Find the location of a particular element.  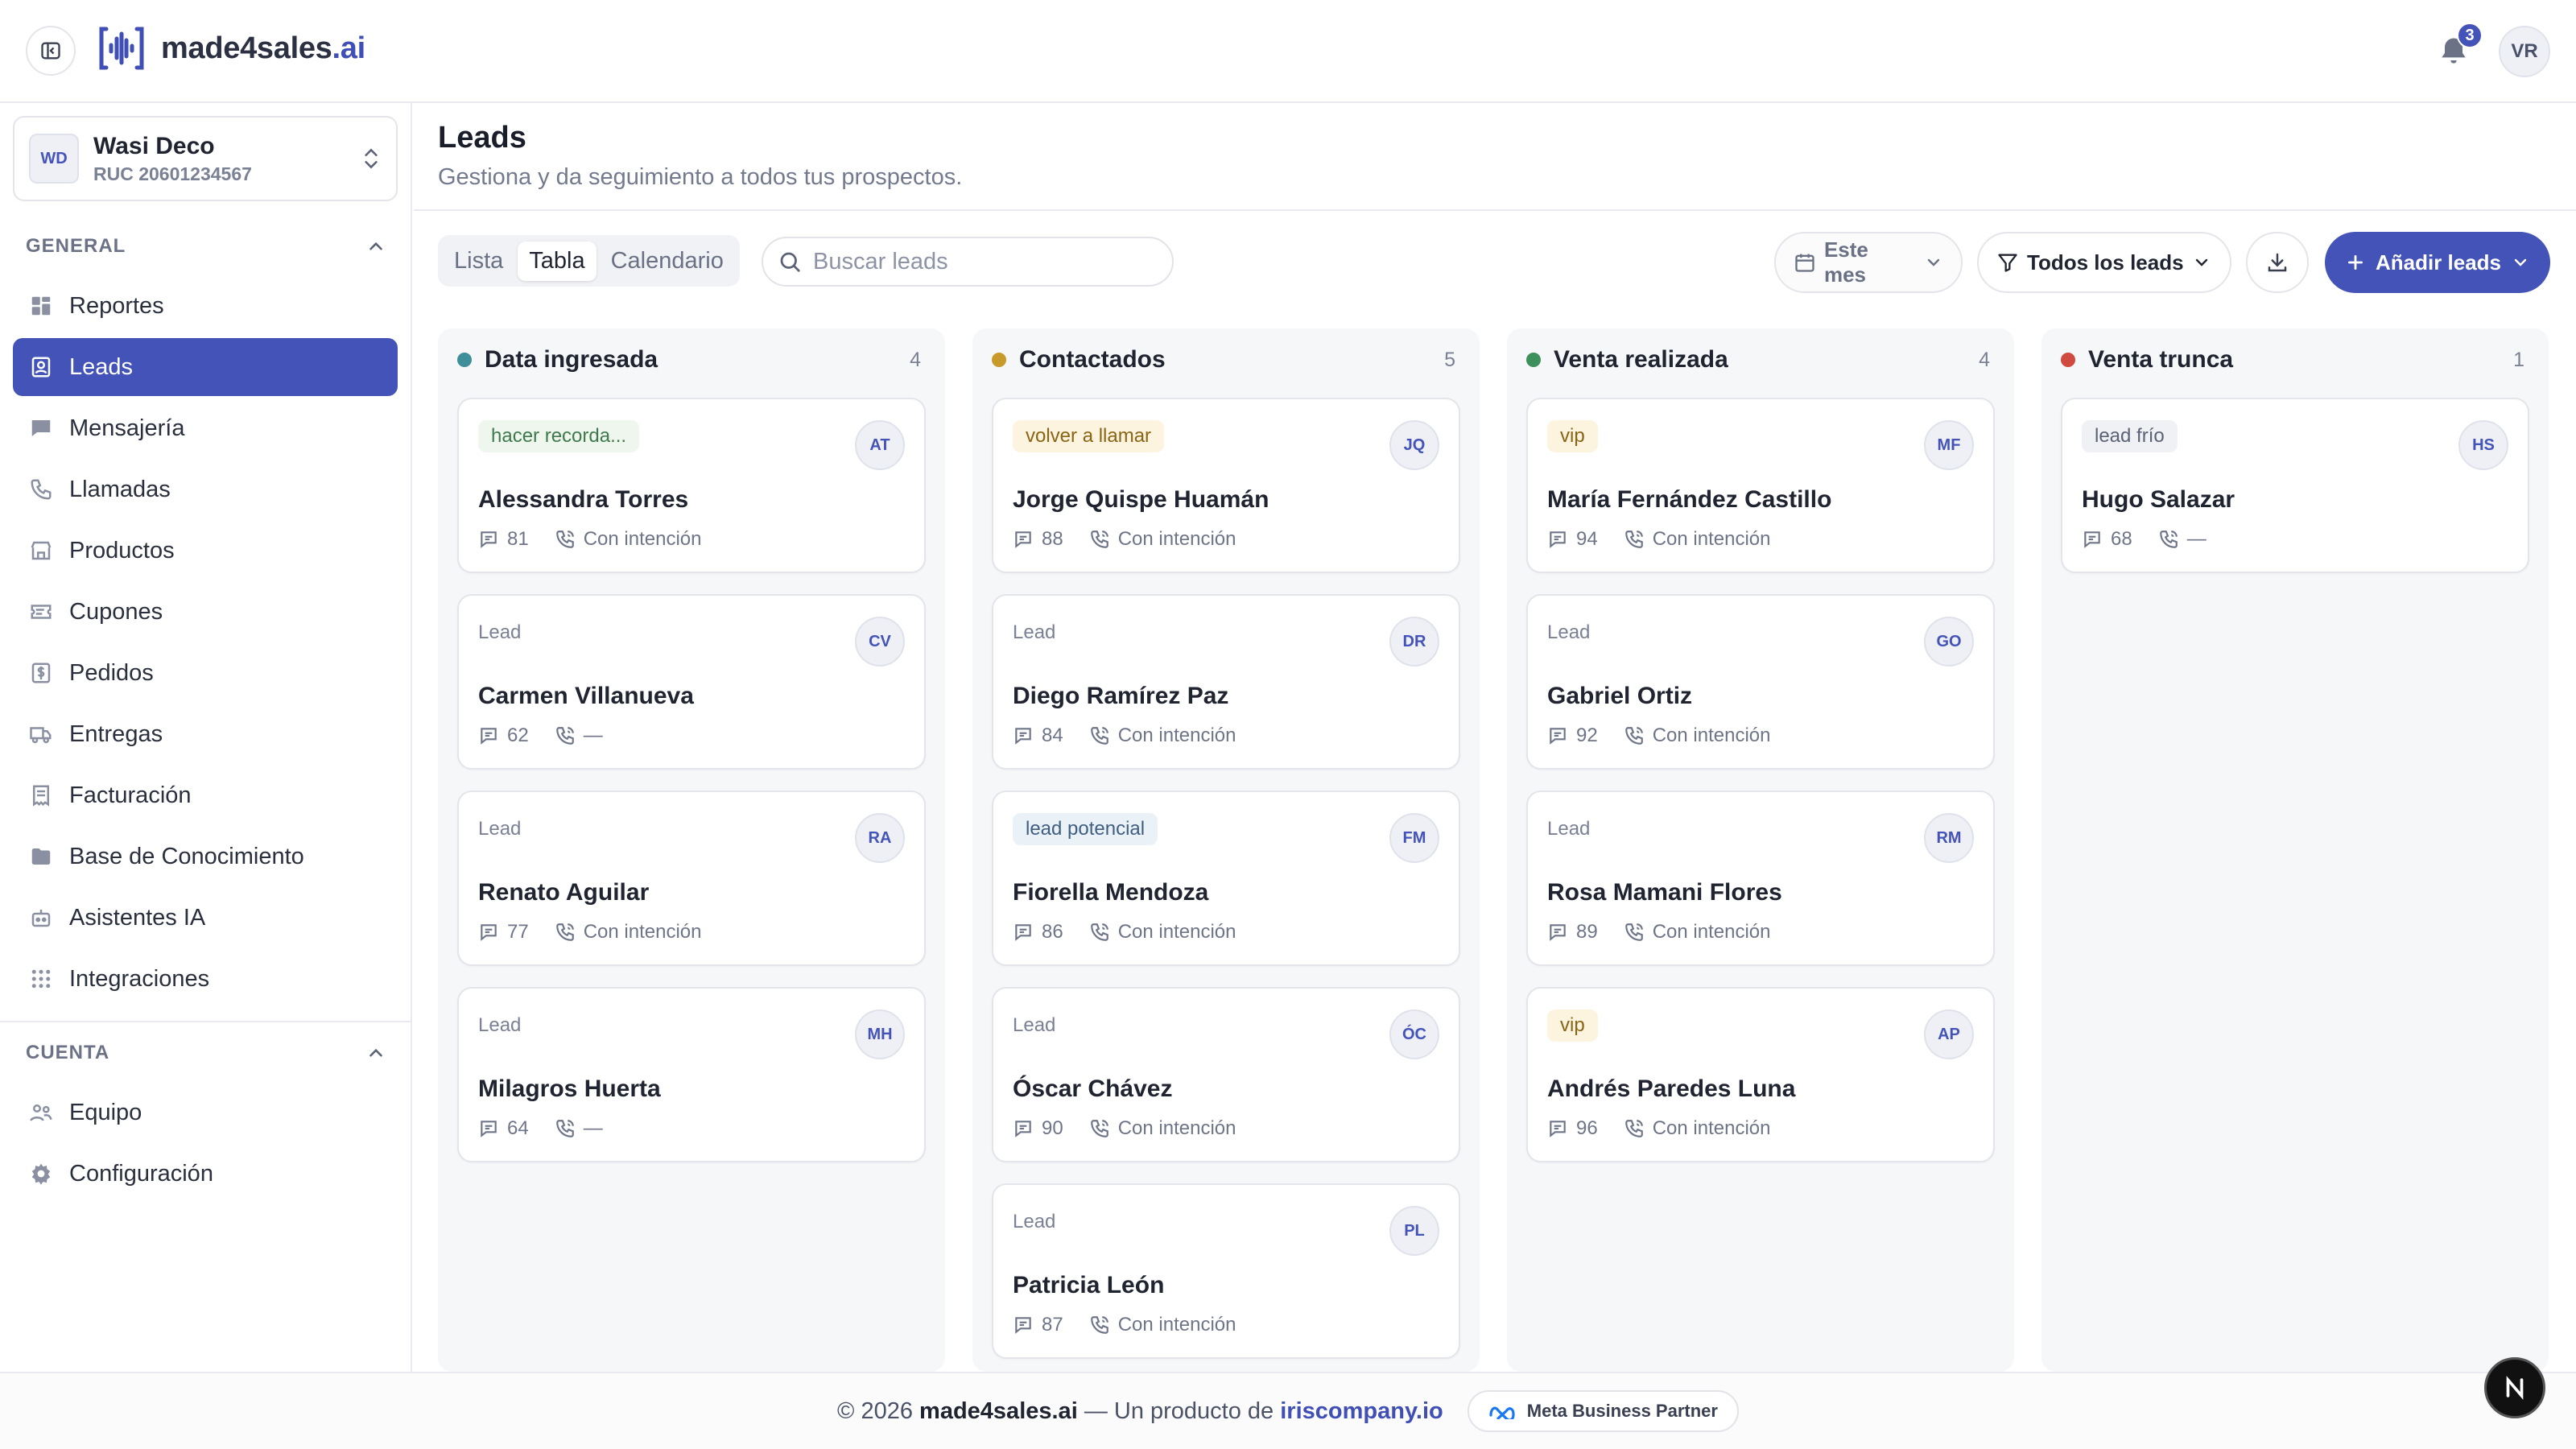

sidebar-item-cupones: Cupones is located at coordinates (205, 612).